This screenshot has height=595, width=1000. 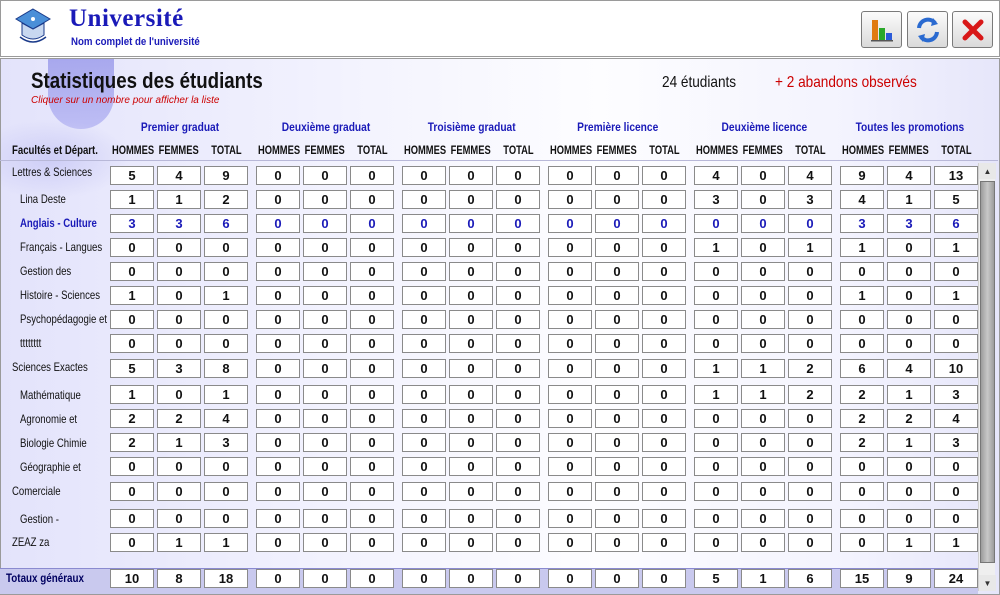 What do you see at coordinates (862, 578) in the screenshot?
I see `total-cell: 15` at bounding box center [862, 578].